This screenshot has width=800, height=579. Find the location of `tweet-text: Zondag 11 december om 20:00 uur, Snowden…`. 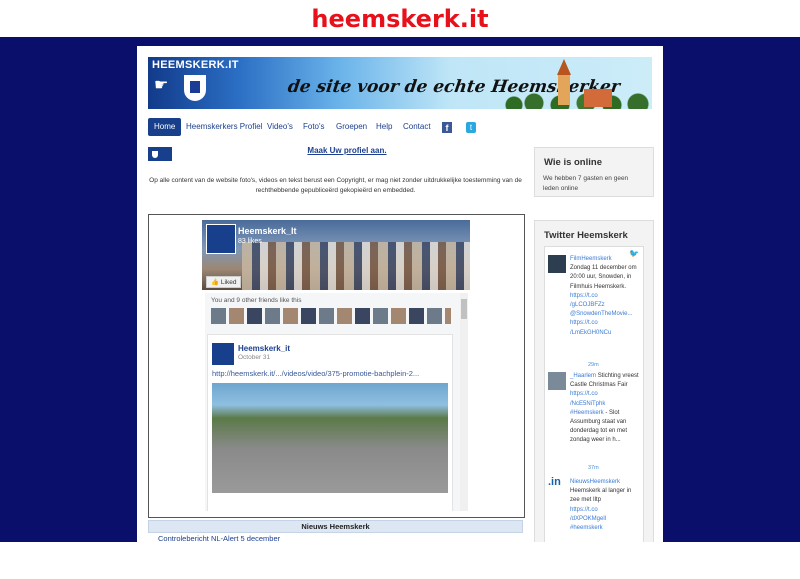

tweet-text: Zondag 11 december om 20:00 uur, Snowden… is located at coordinates (603, 277).